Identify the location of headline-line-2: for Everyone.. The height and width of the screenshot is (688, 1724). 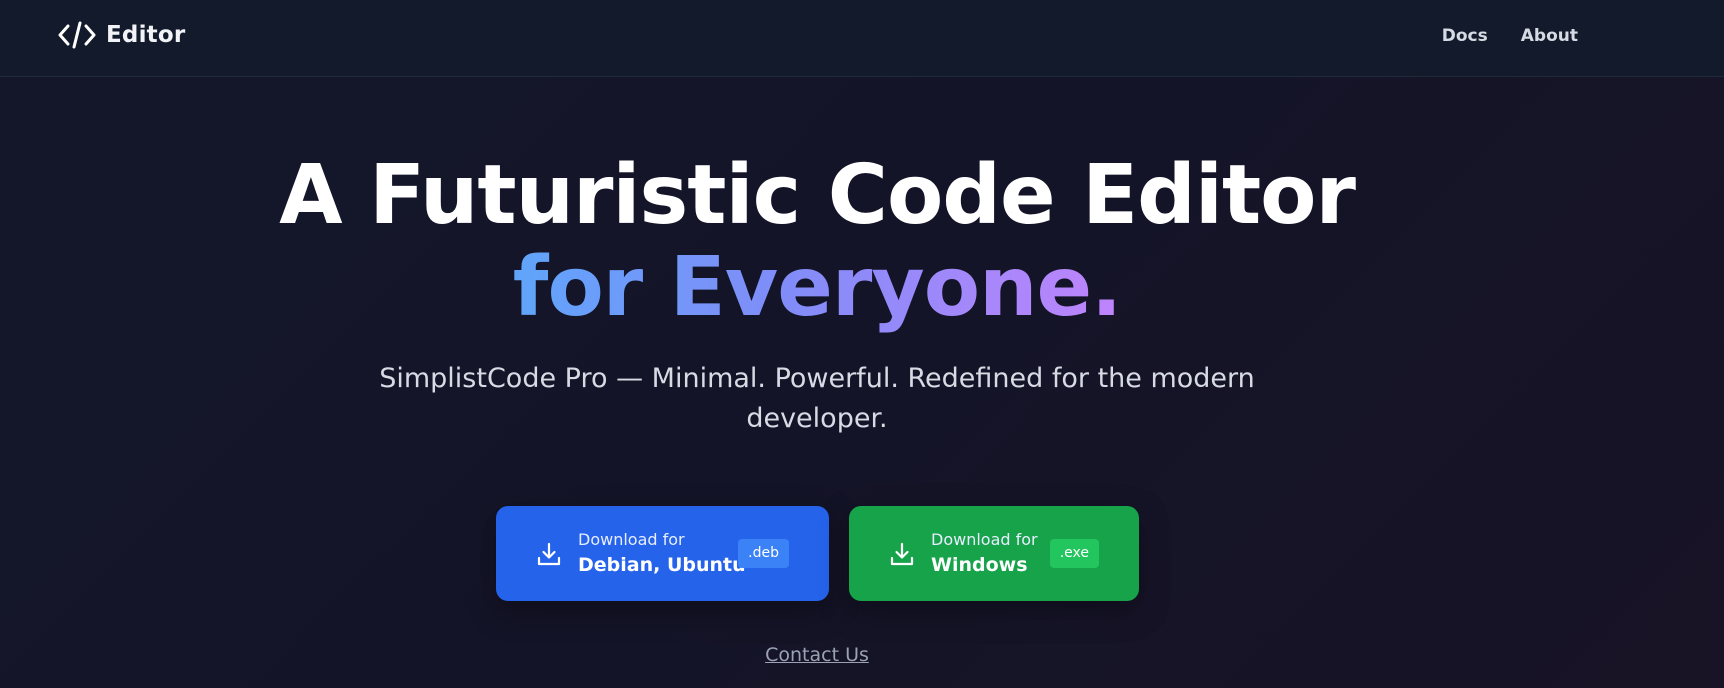
(817, 287).